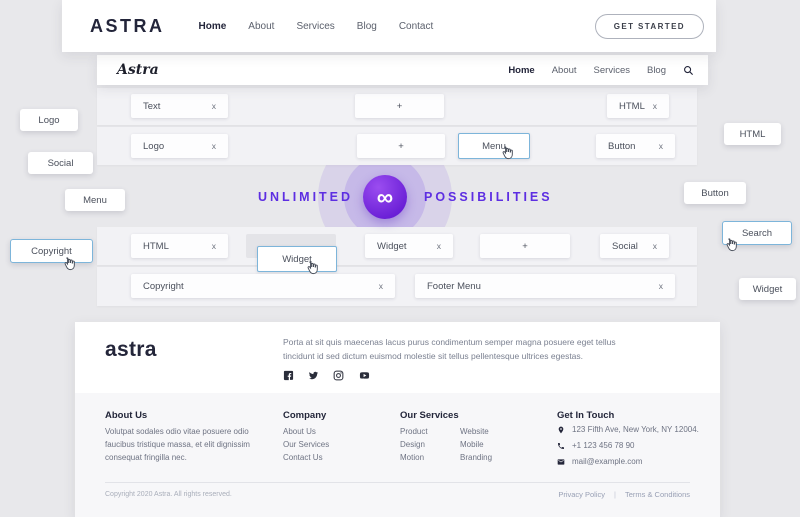 The height and width of the screenshot is (517, 800). Describe the element at coordinates (561, 462) in the screenshot. I see `envelope-icon` at that location.